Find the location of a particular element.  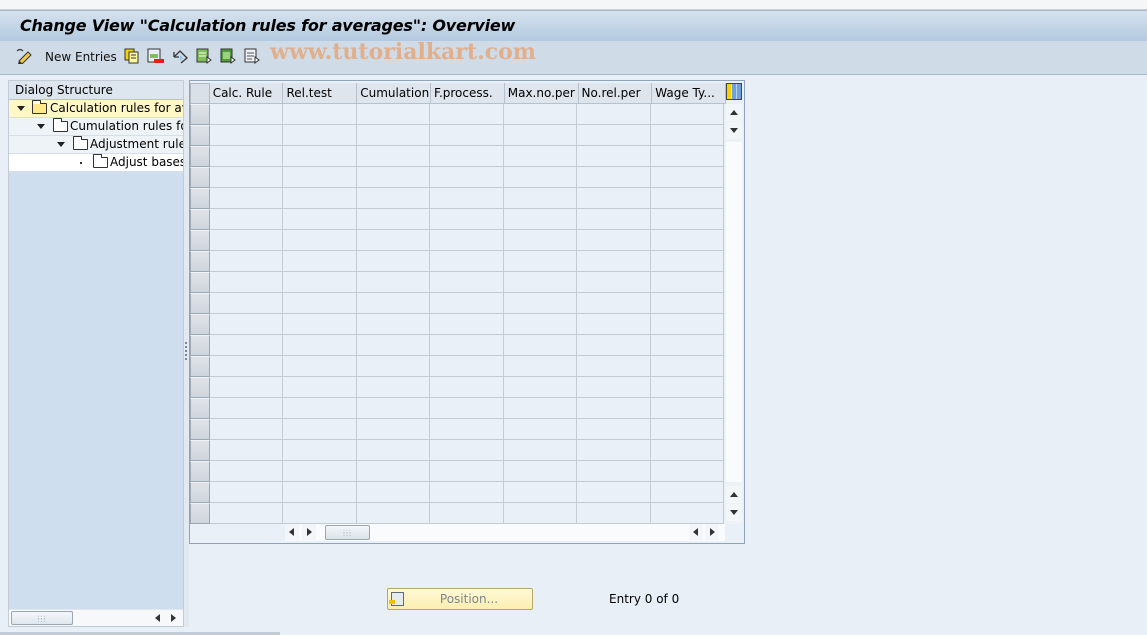

table-settings-icon is located at coordinates (734, 91).